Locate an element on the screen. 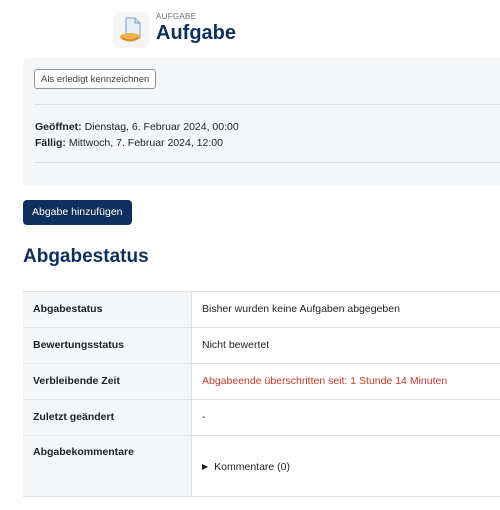 This screenshot has width=500, height=510. comments-toggle: ▶ Kommentare (0) is located at coordinates (246, 467).